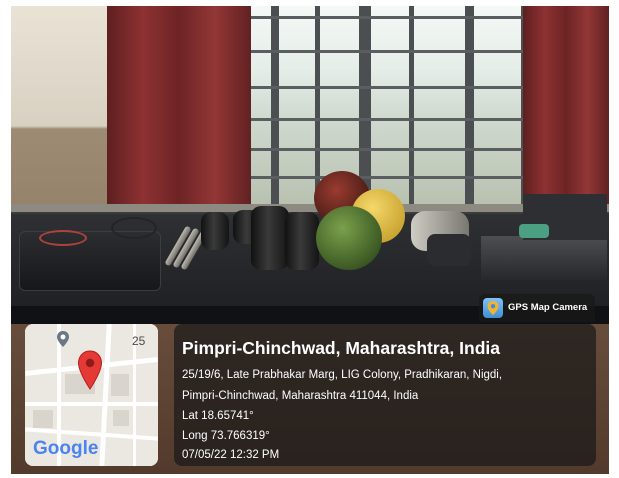 This screenshot has width=619, height=478. What do you see at coordinates (231, 455) in the screenshot?
I see `datetime: 07/05/22 12:32 PM` at bounding box center [231, 455].